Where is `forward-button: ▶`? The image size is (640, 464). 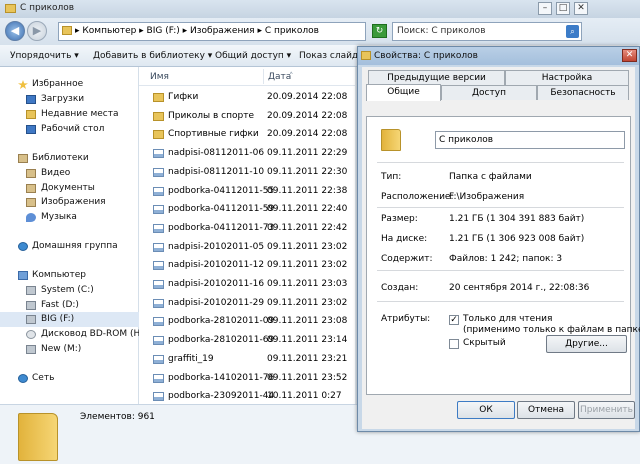
forward-button: ▶ is located at coordinates (37, 31).